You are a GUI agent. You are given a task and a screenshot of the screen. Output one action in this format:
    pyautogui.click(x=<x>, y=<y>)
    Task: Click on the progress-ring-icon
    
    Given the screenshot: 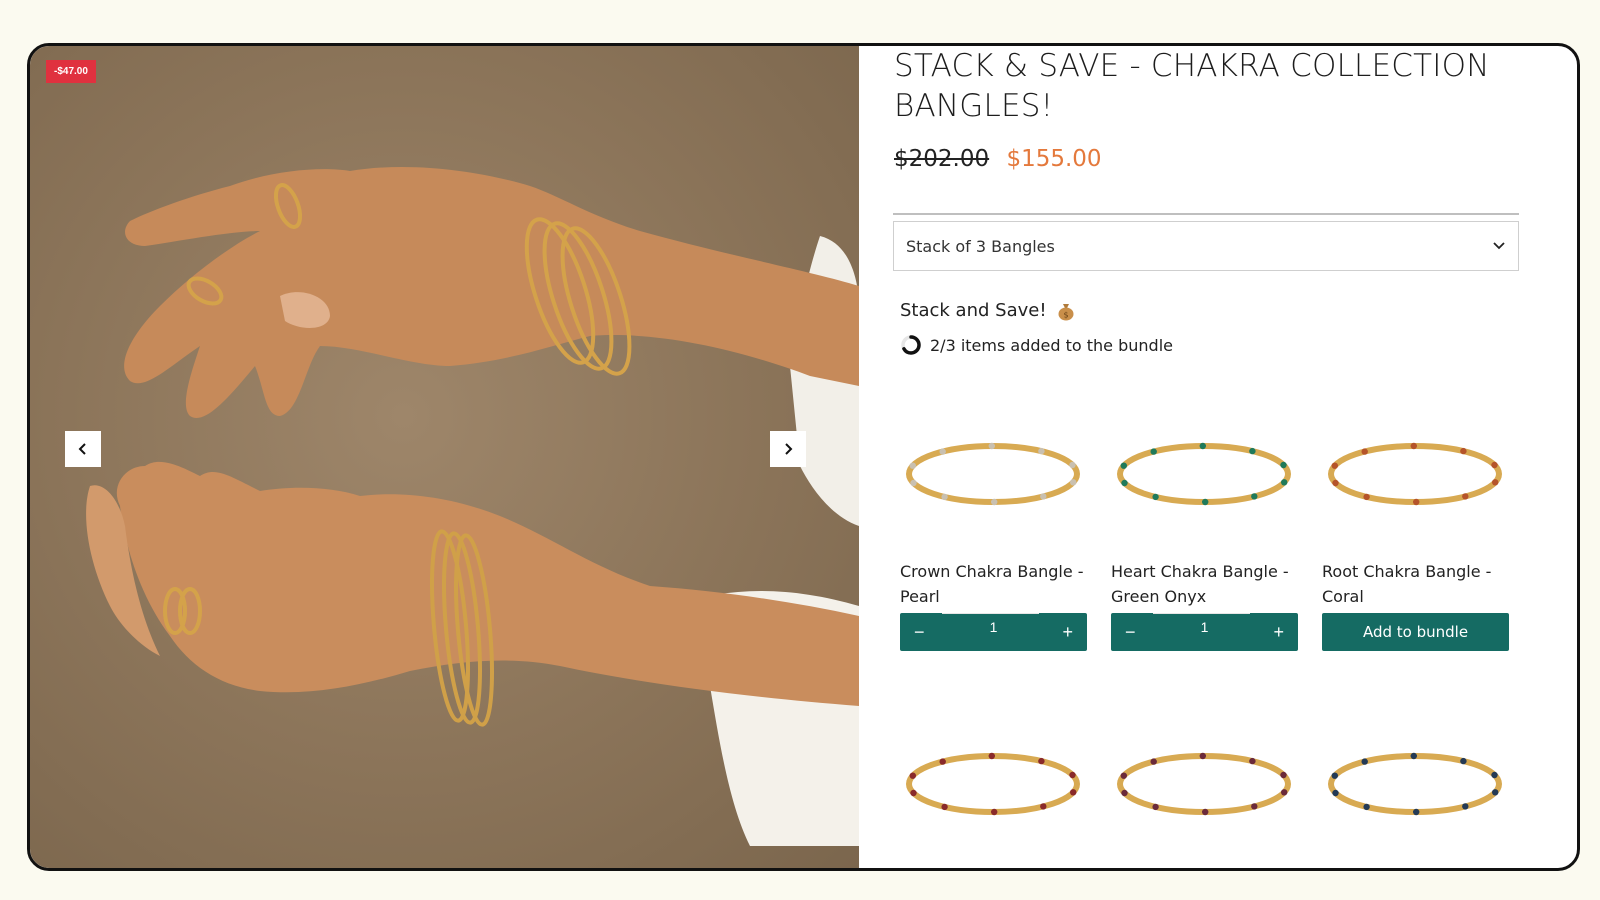 What is the action you would take?
    pyautogui.click(x=911, y=345)
    